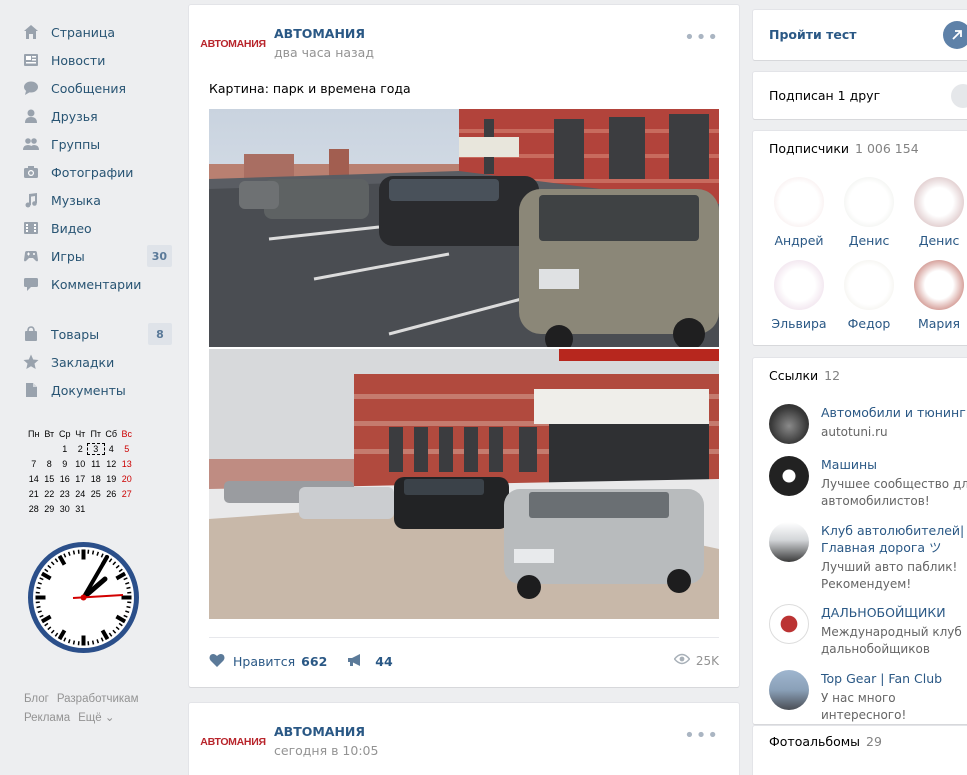 This screenshot has height=775, width=967. Describe the element at coordinates (98, 200) in the screenshot. I see `nav-item-music: Музыка` at that location.